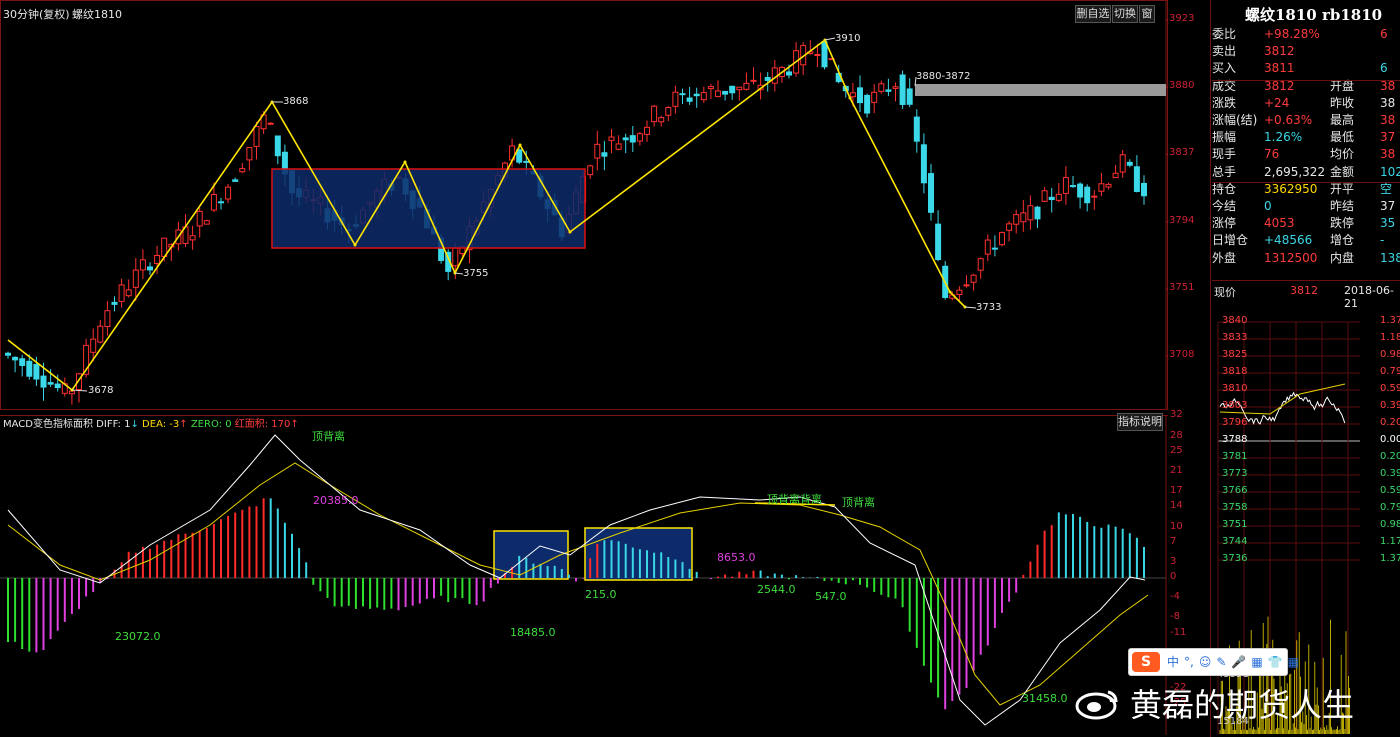  I want to click on ime-item-icon: ☺, so click(1205, 662).